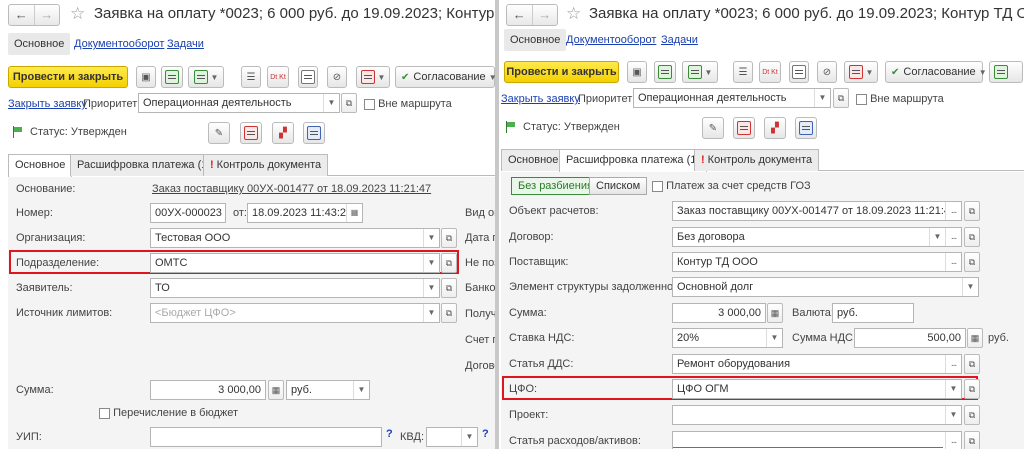 Image resolution: width=1024 pixels, height=449 pixels. I want to click on limit-source-field: <Бюджет ЦФО> ▼, so click(295, 313).